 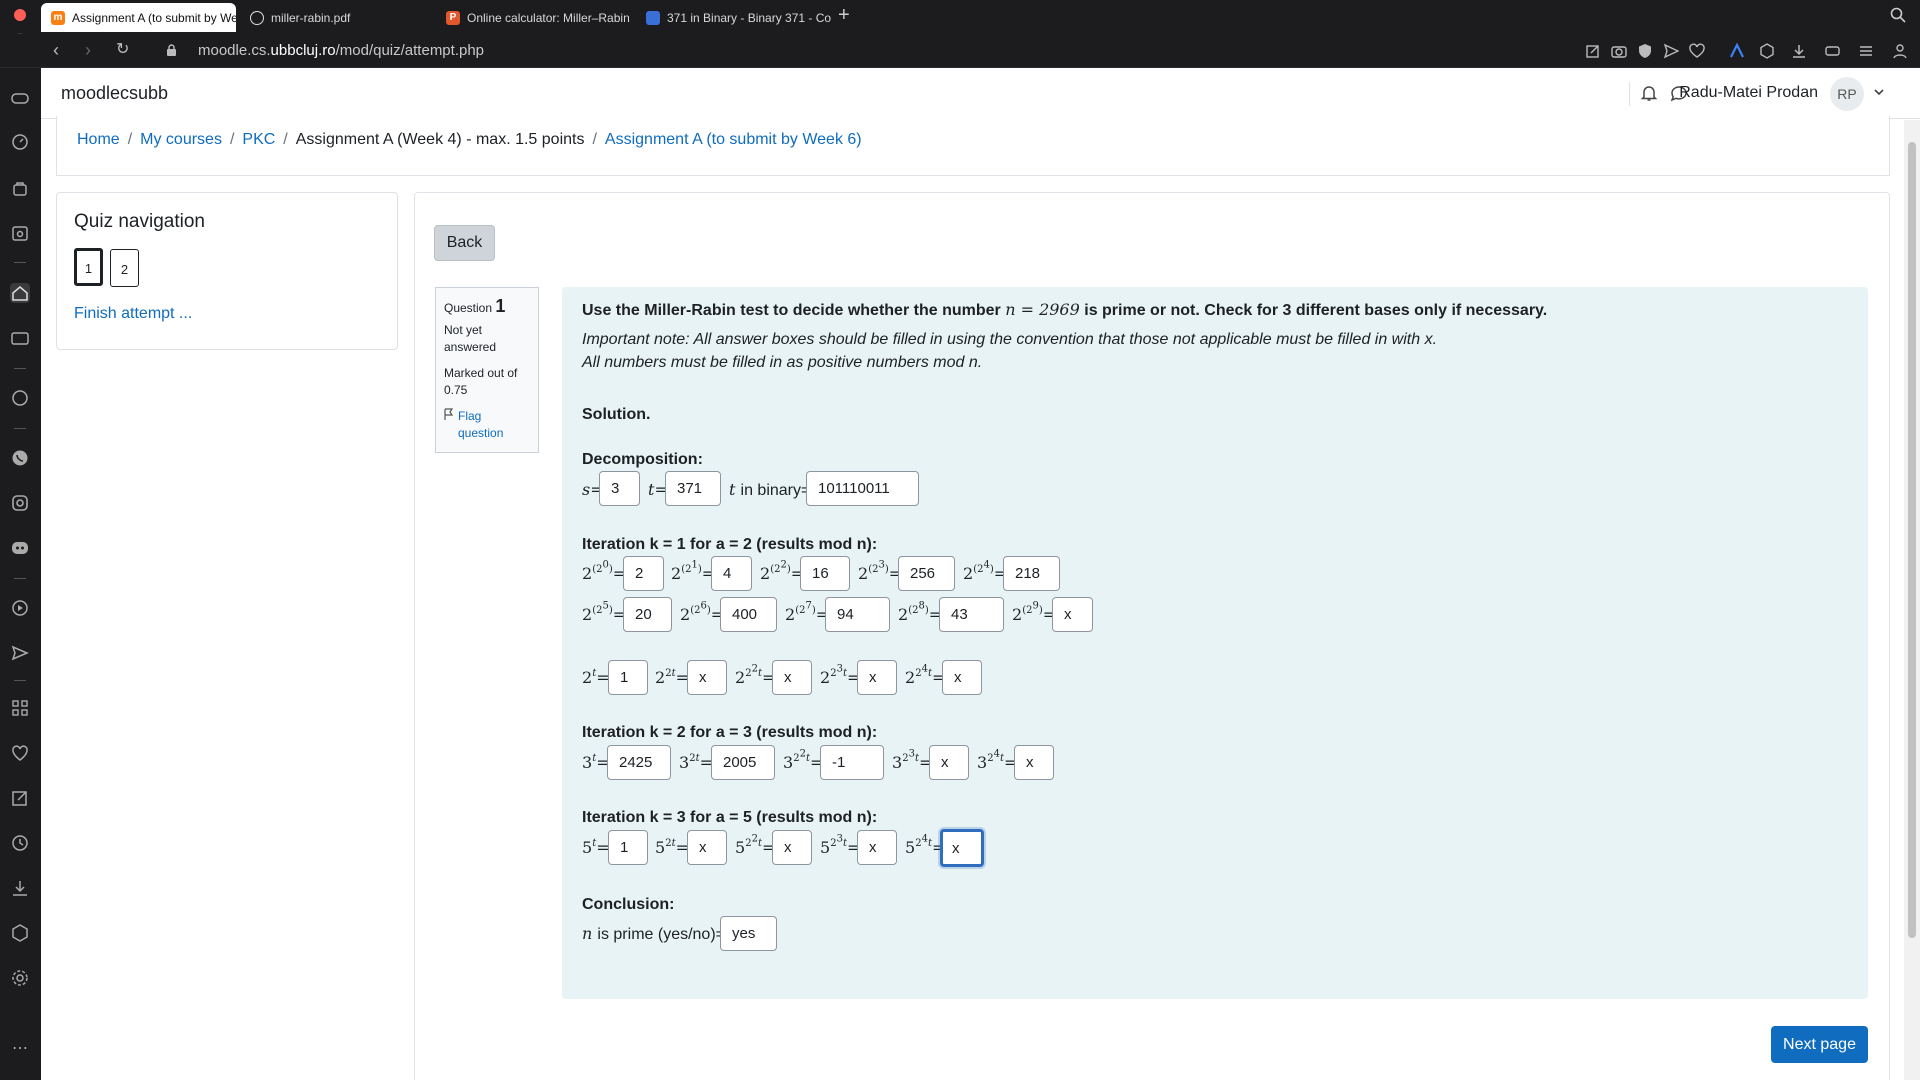 I want to click on calendar-icon, so click(x=20, y=233).